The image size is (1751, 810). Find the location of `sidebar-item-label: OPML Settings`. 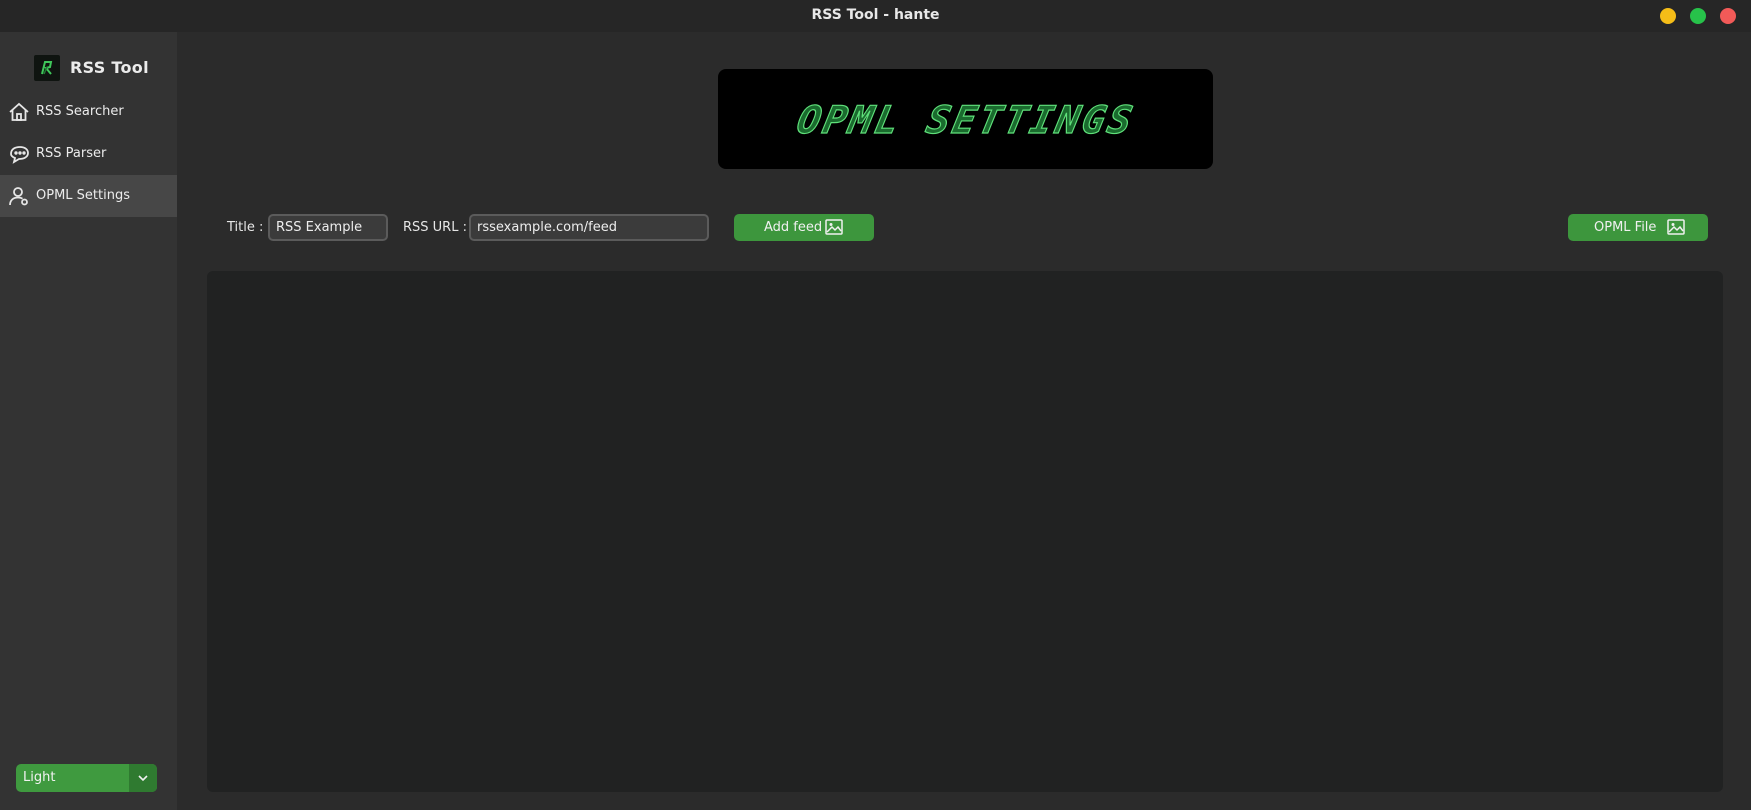

sidebar-item-label: OPML Settings is located at coordinates (83, 195).